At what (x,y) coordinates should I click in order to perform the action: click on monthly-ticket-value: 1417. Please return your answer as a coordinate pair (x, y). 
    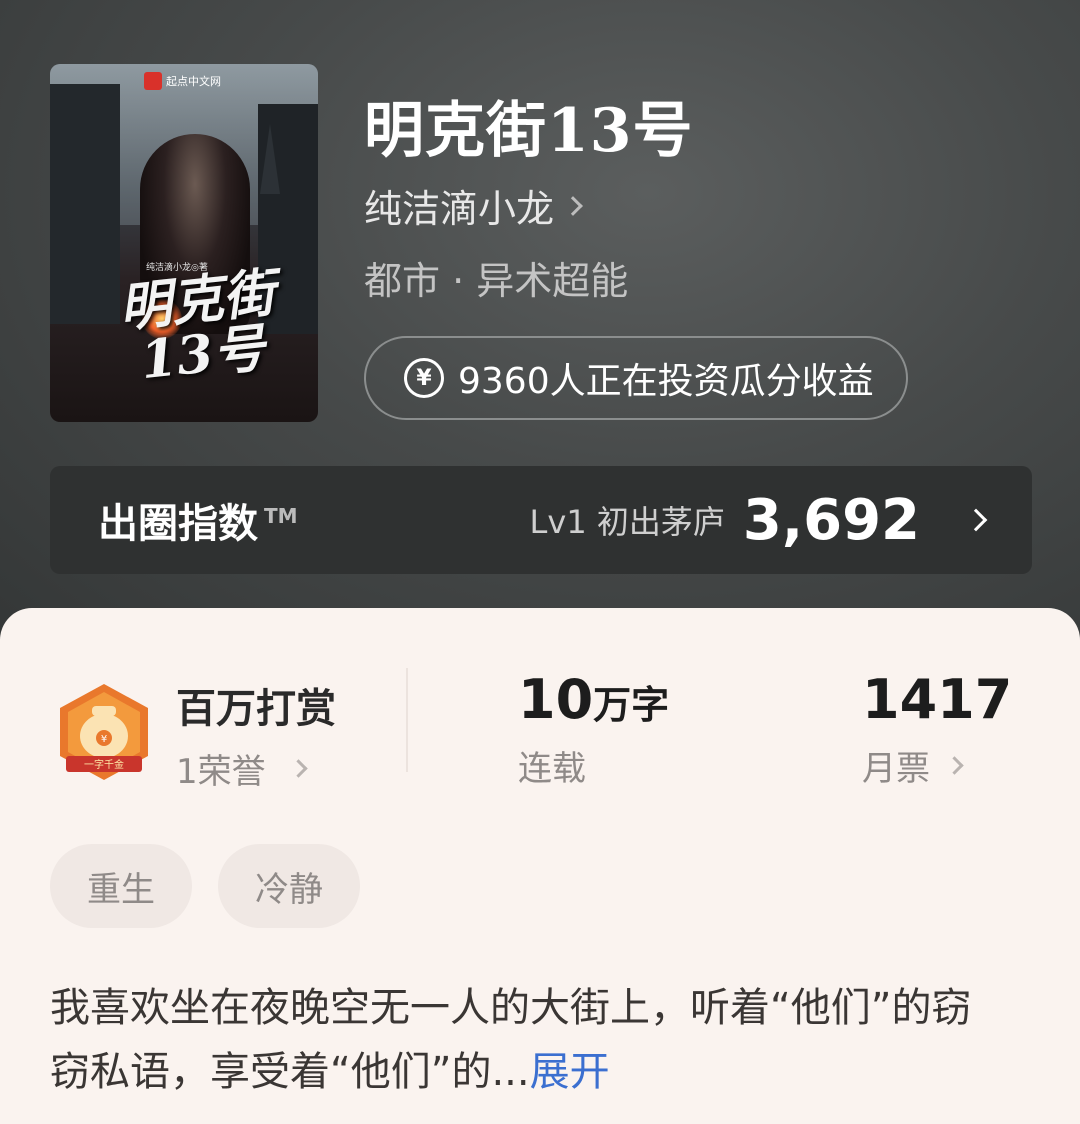
    Looking at the image, I should click on (937, 699).